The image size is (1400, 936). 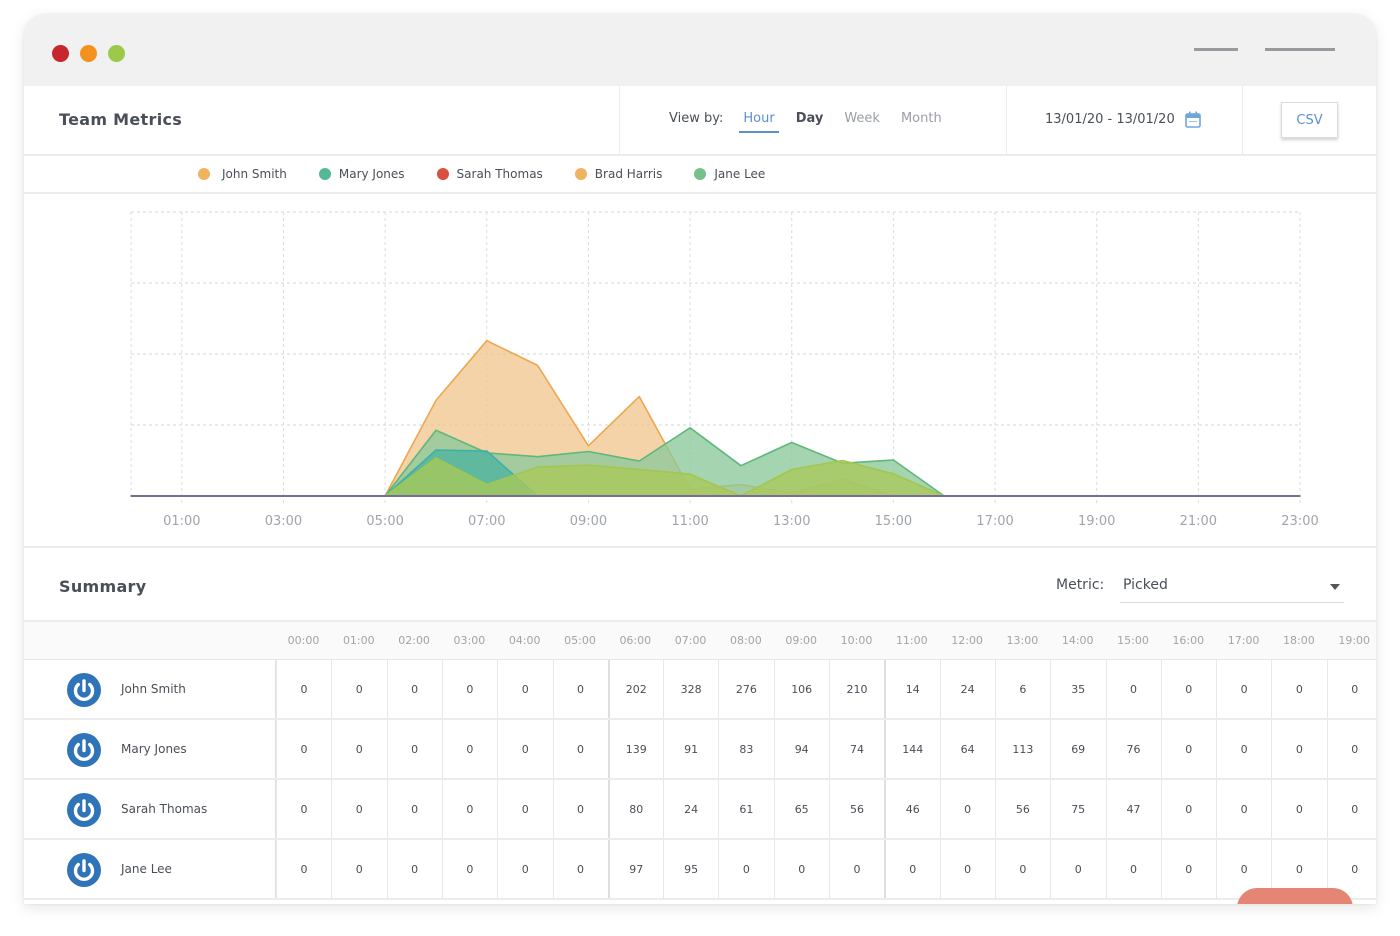 What do you see at coordinates (810, 118) in the screenshot?
I see `view-option-day: Day` at bounding box center [810, 118].